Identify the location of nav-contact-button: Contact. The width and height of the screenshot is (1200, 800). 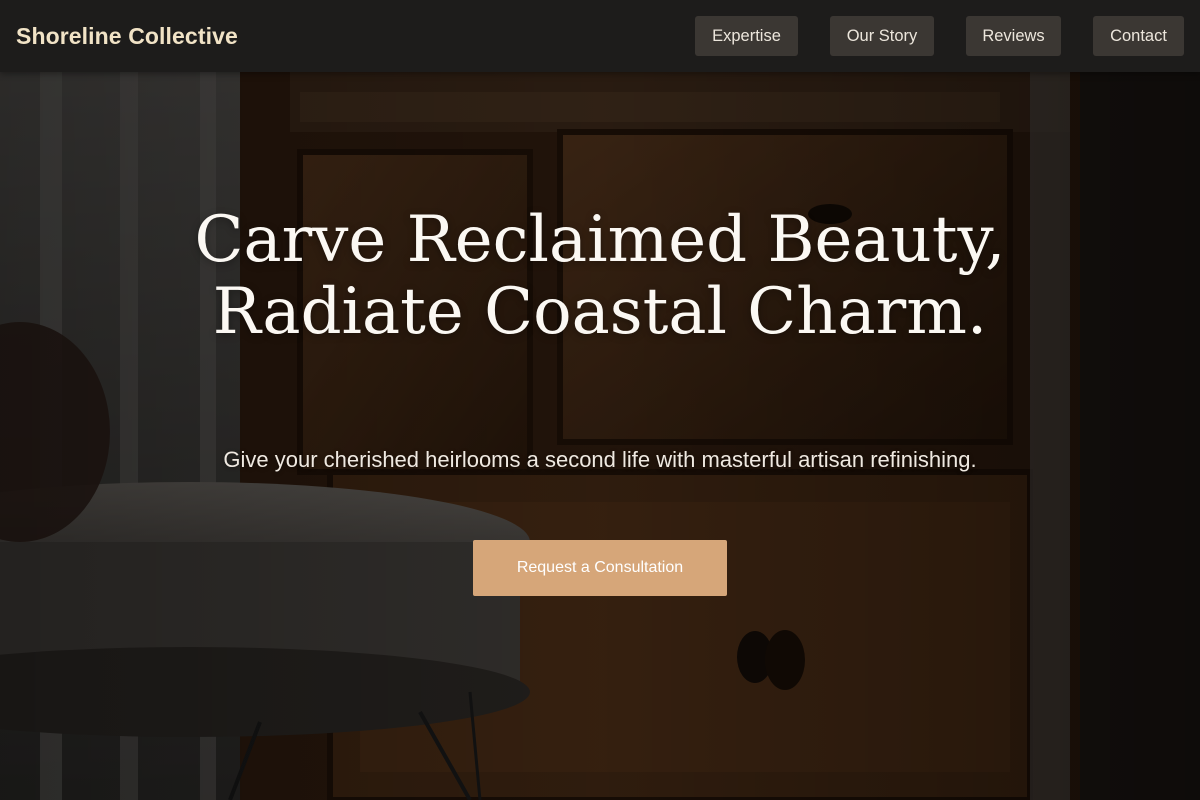
(1138, 36).